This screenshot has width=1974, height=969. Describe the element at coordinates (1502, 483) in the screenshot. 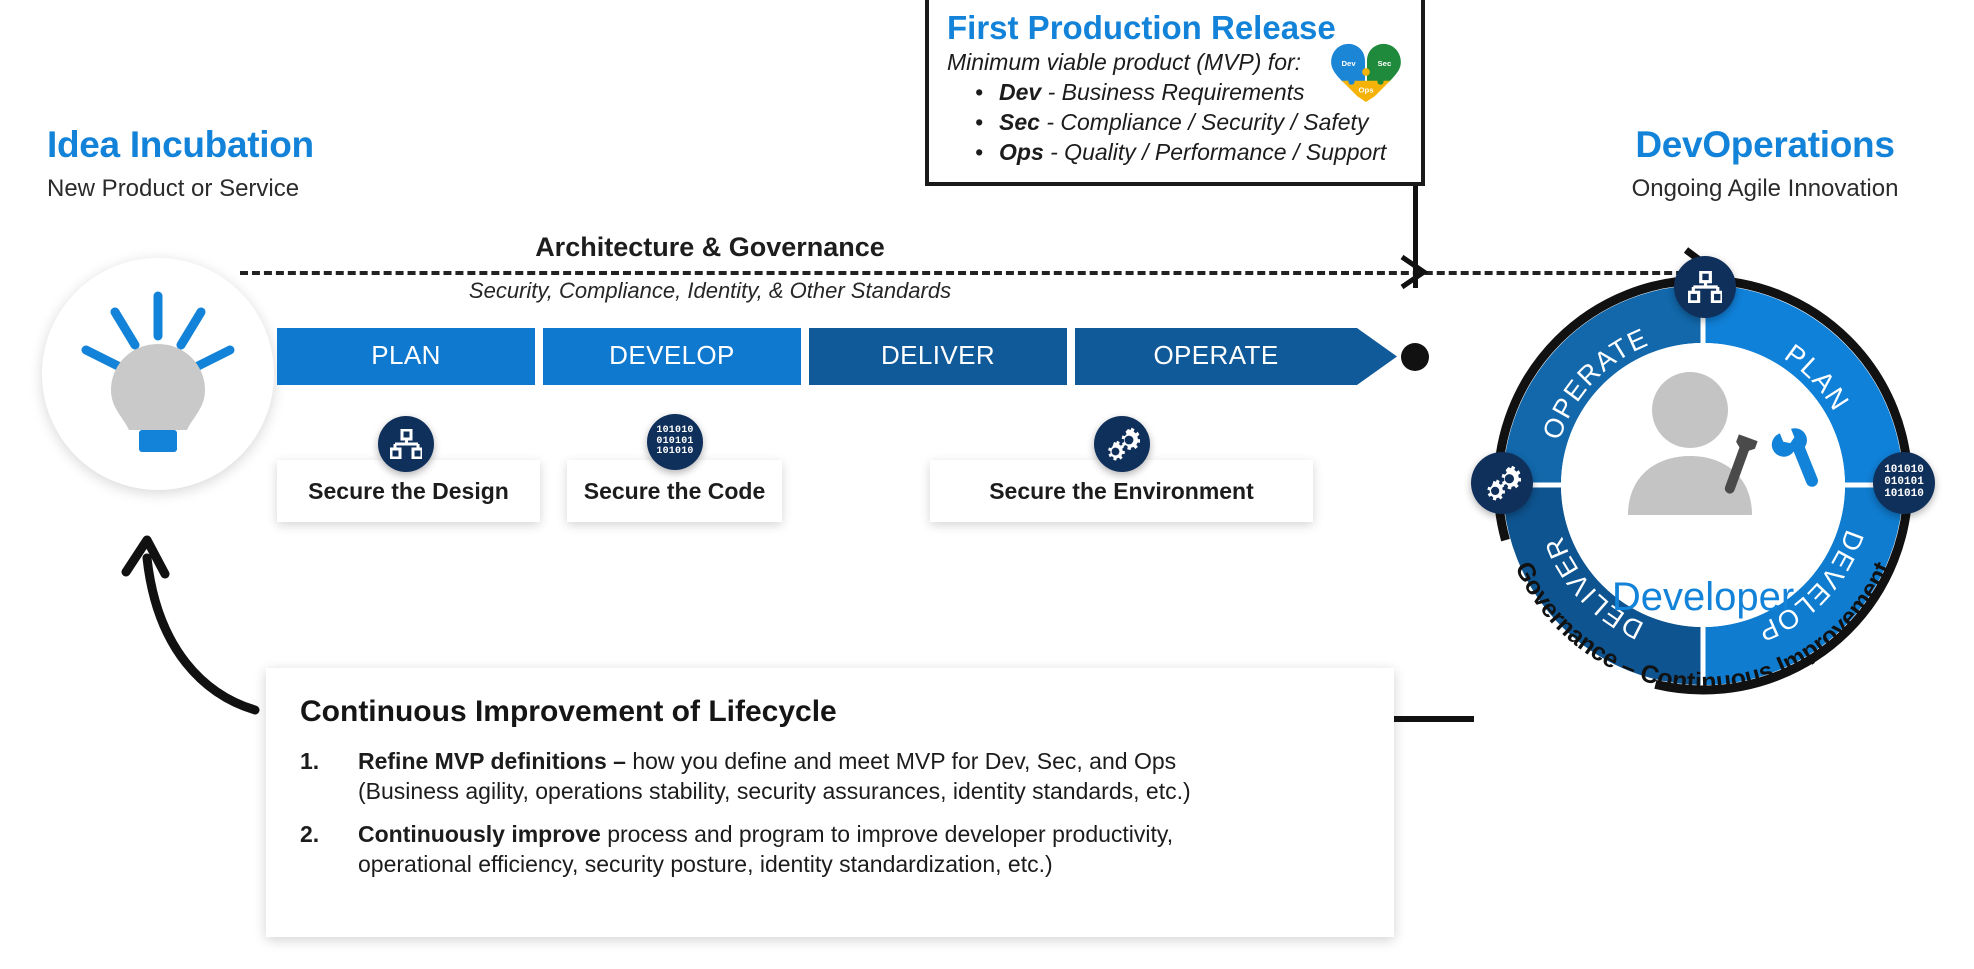

I see `donut-icon-operate-gears-icon` at that location.